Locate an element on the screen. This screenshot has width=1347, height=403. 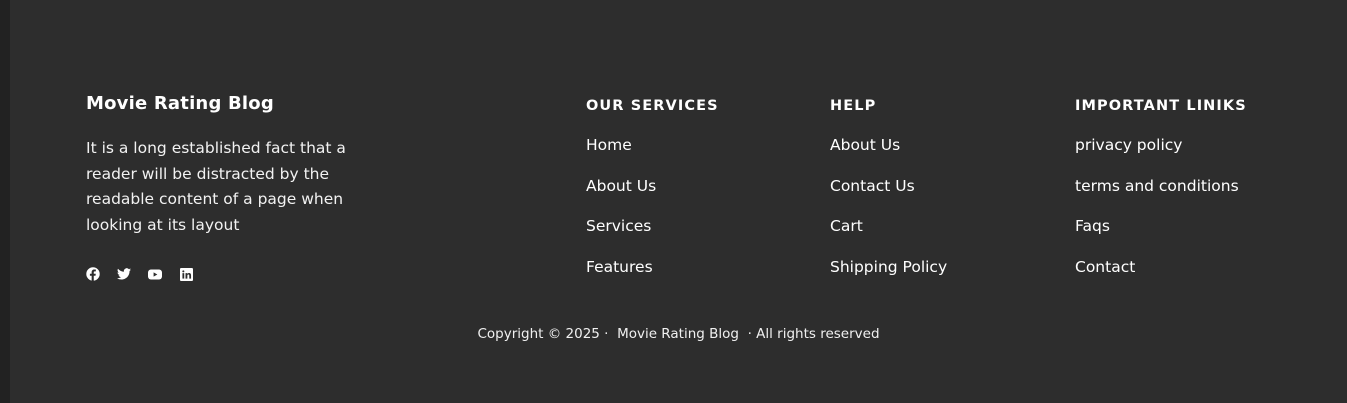
twitter-link is located at coordinates (124, 274).